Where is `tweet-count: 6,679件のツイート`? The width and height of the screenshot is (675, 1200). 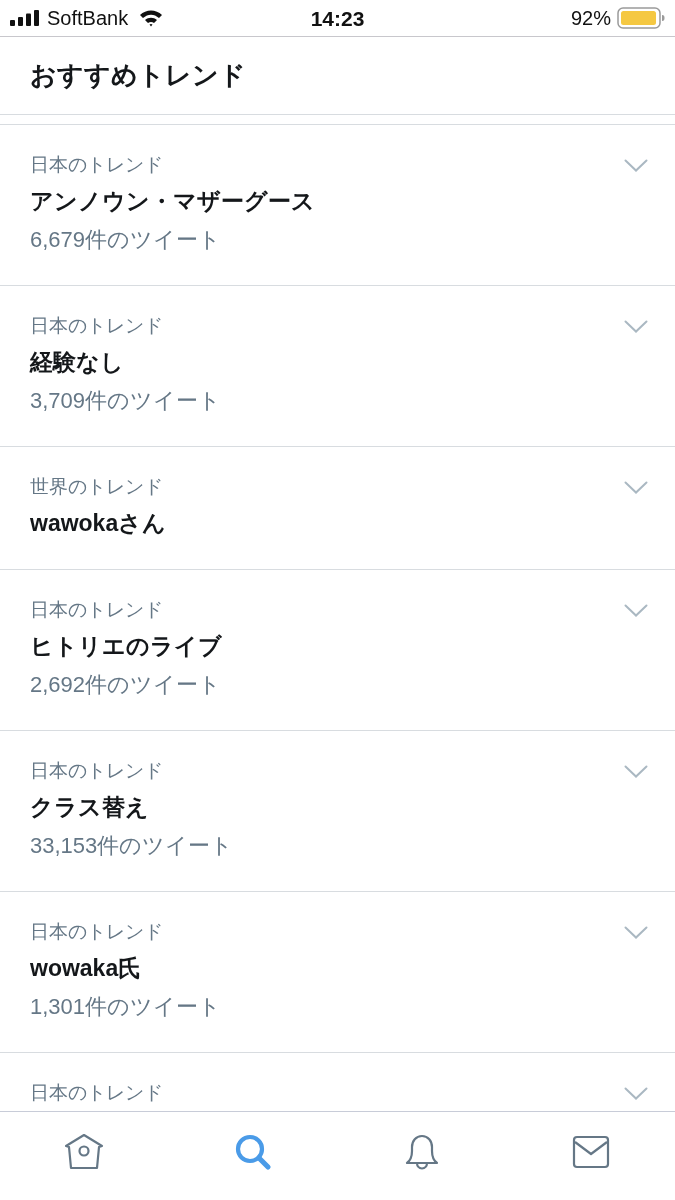 tweet-count: 6,679件のツイート is located at coordinates (126, 240).